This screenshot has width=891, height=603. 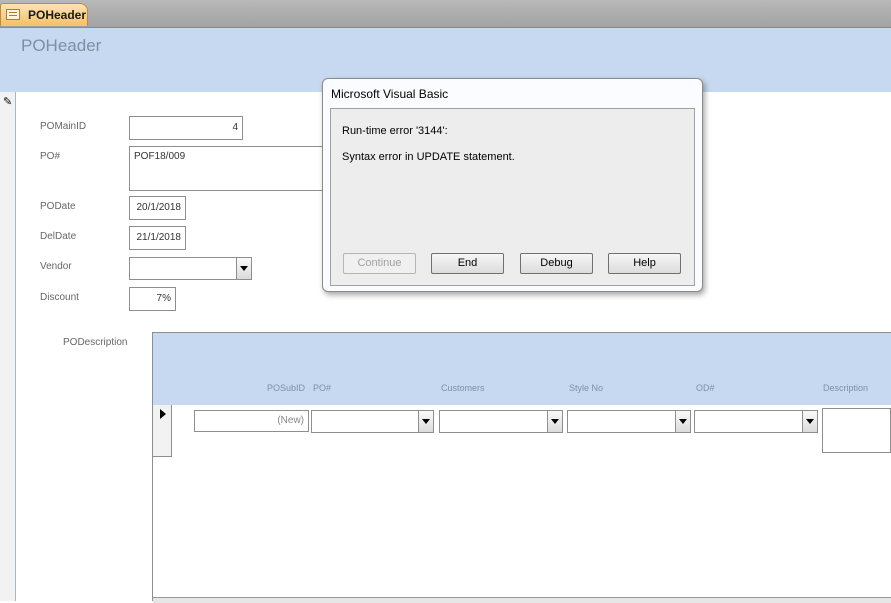 I want to click on podate-label: PODate, so click(x=58, y=206).